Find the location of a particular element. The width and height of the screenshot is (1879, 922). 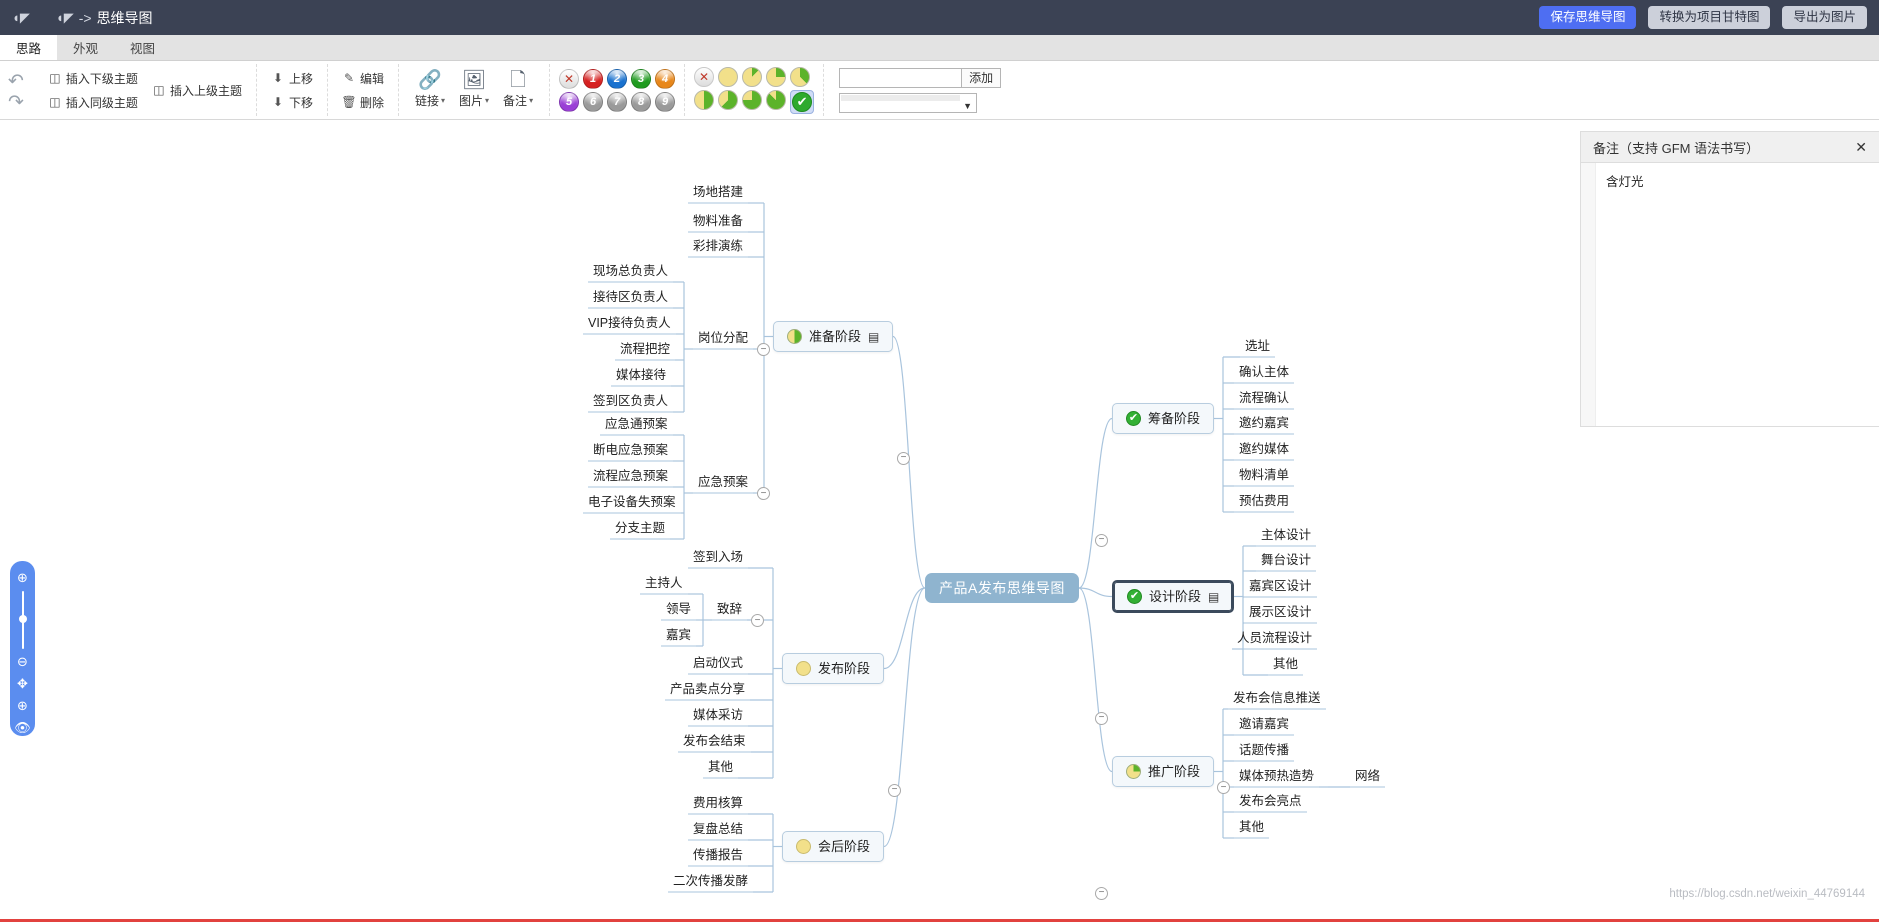

note-button: 🗋 备注 ▾ is located at coordinates (518, 90).